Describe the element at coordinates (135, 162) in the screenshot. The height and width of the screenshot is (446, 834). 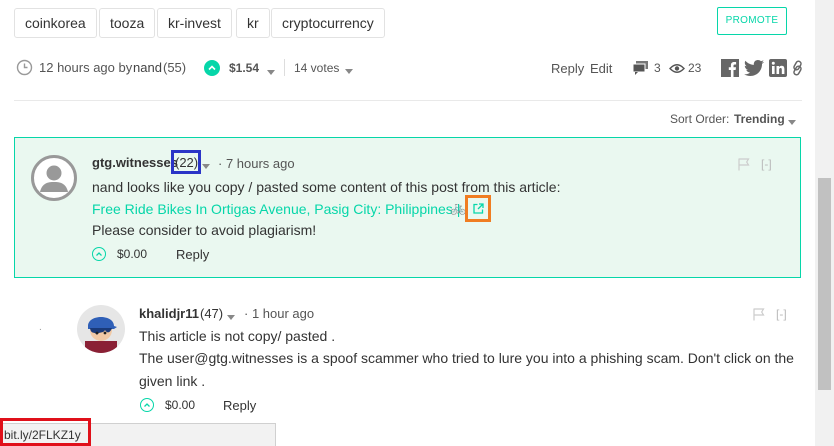
I see `comment-author: gtg.witnesses` at that location.